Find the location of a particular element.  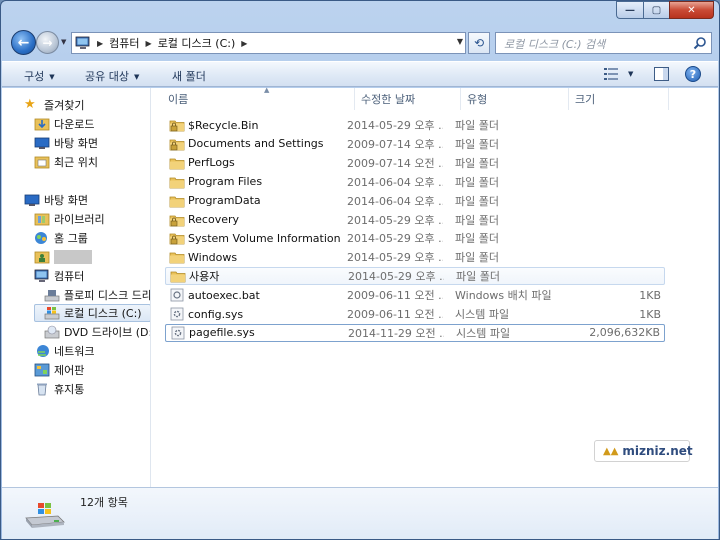

search-icon is located at coordinates (700, 43).